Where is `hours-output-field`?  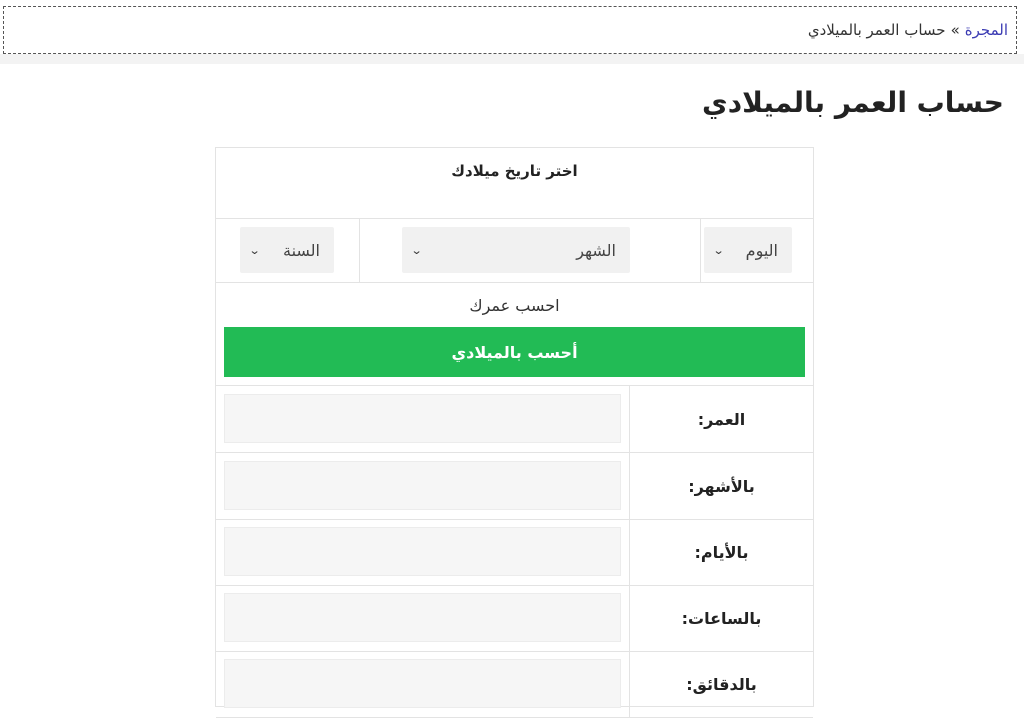
hours-output-field is located at coordinates (422, 617).